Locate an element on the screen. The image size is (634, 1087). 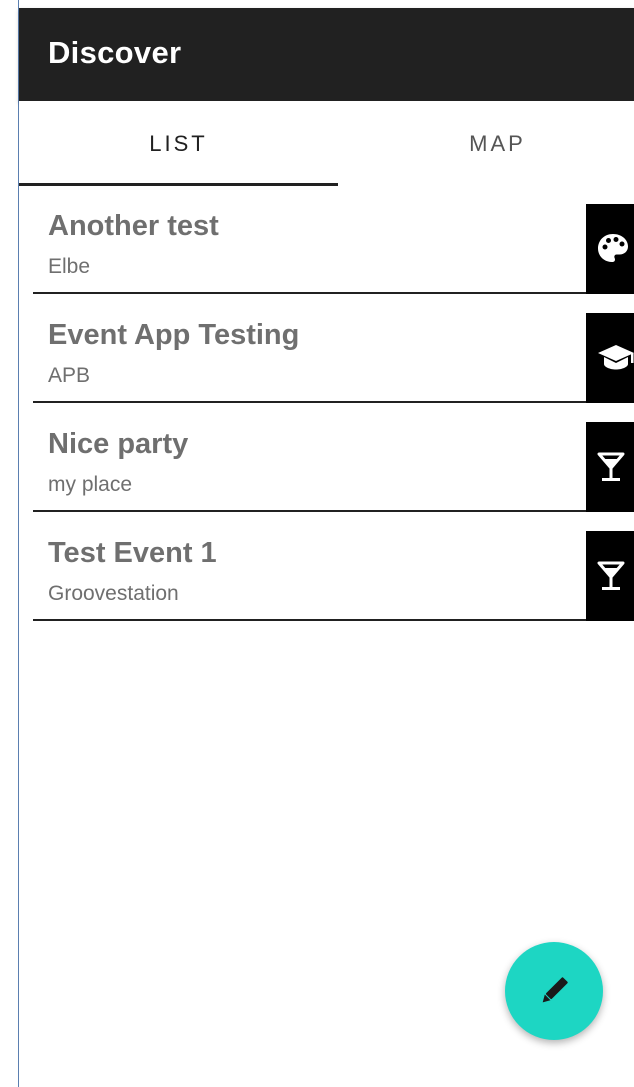
create-event-button is located at coordinates (554, 991).